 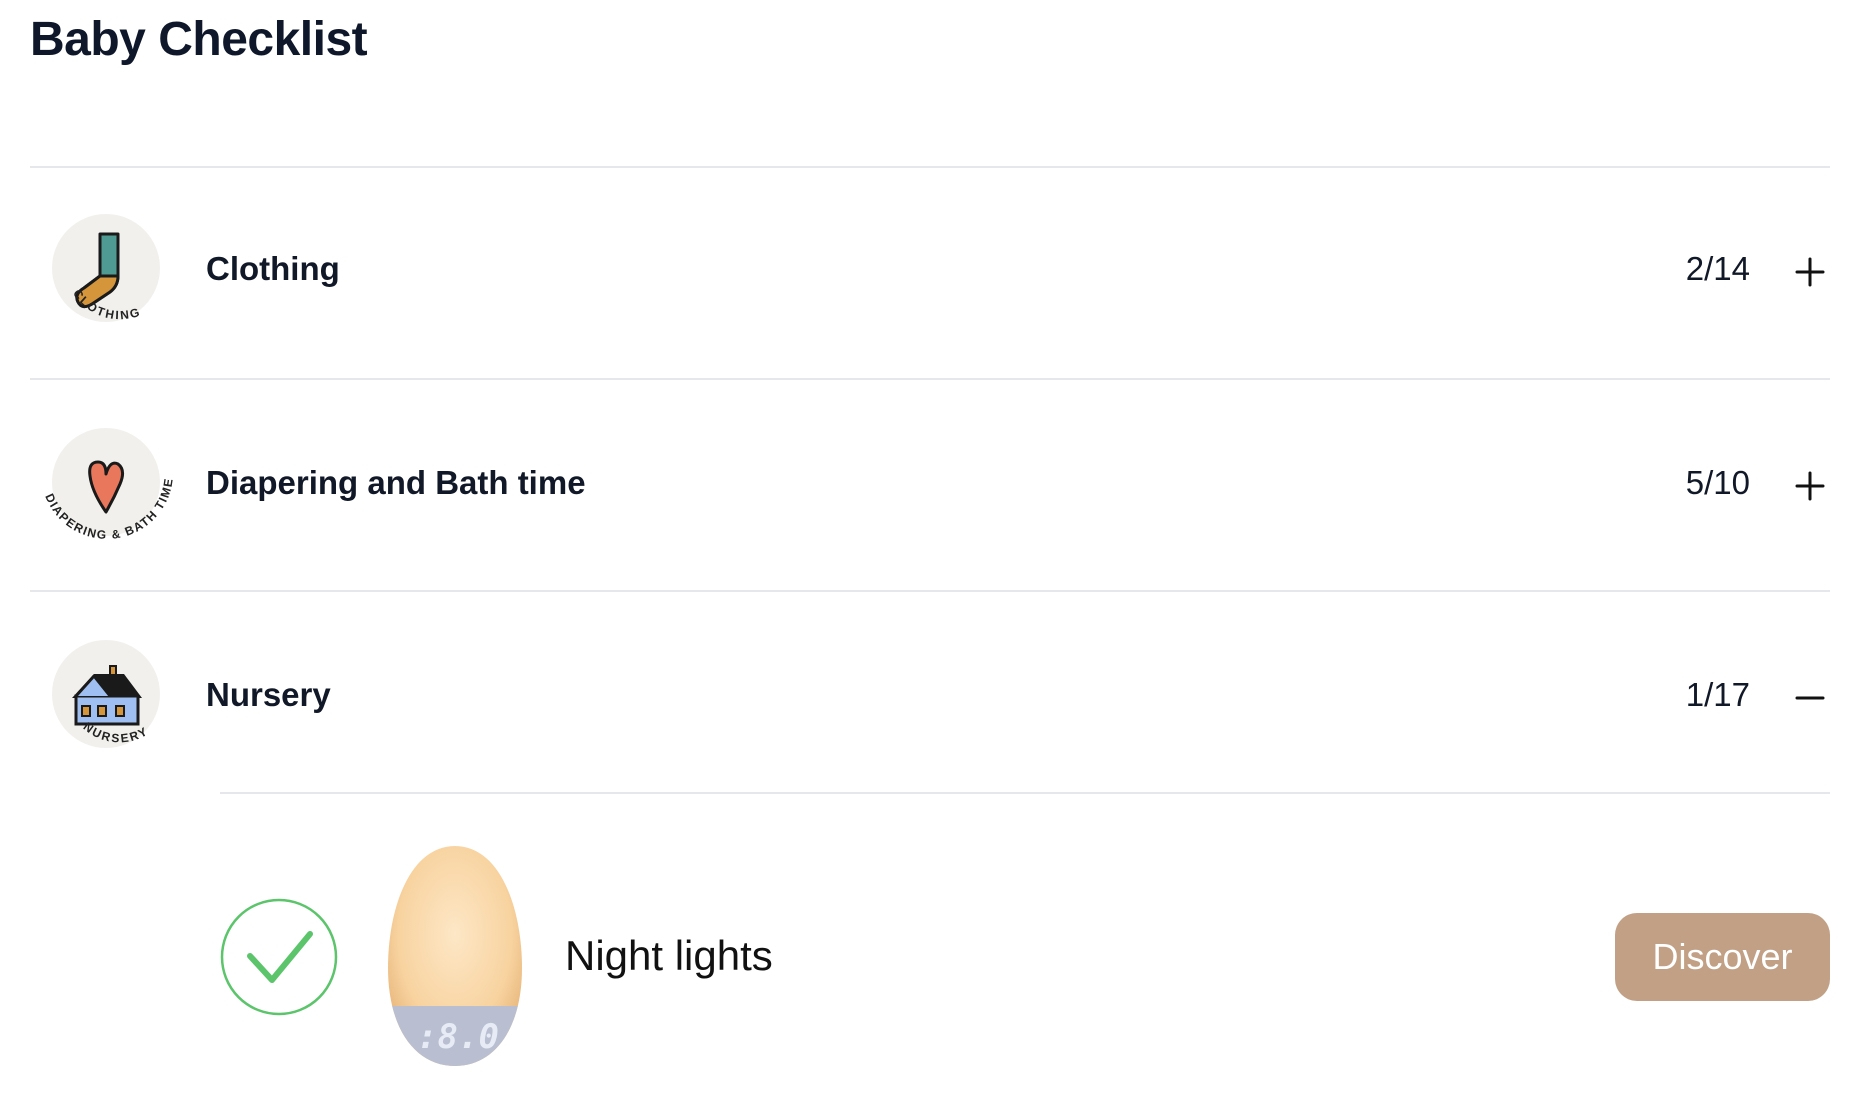 What do you see at coordinates (117, 279) in the screenshot?
I see `clothing-badge: CLOTHING` at bounding box center [117, 279].